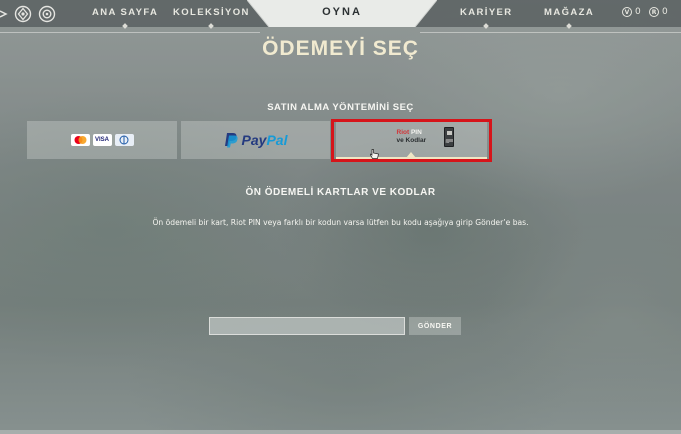  Describe the element at coordinates (654, 12) in the screenshot. I see `radianite-points-icon: R` at that location.